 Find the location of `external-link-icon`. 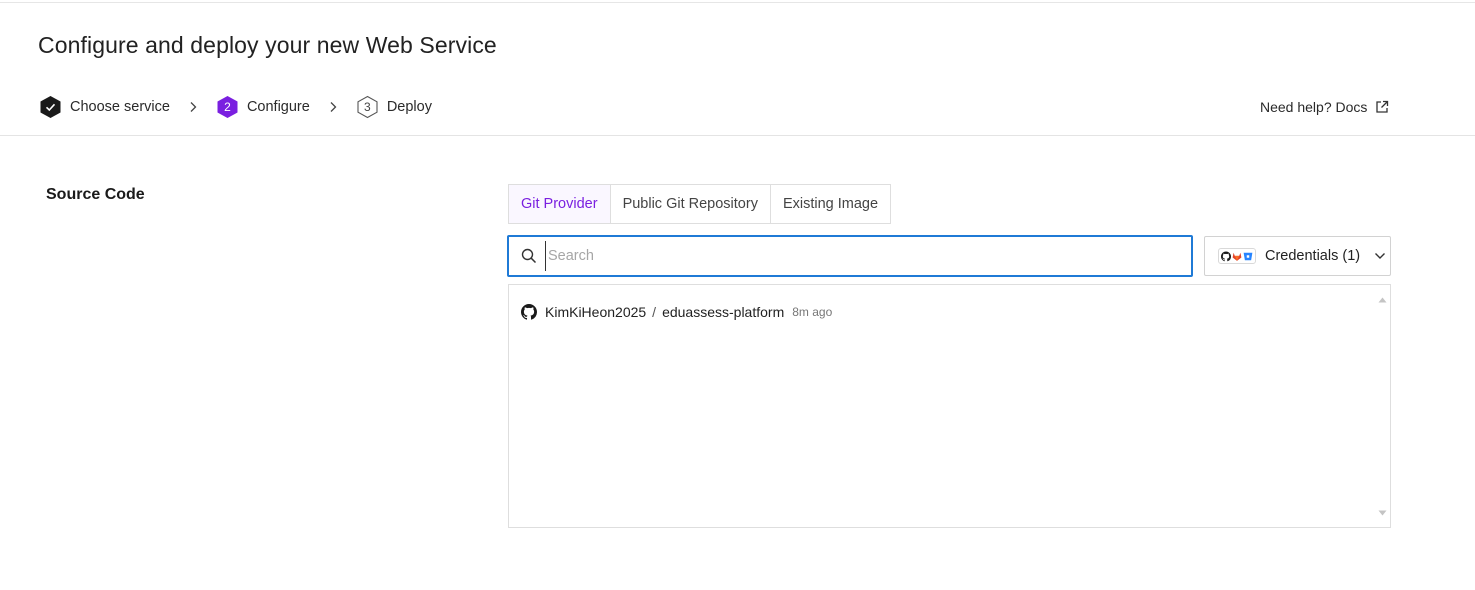

external-link-icon is located at coordinates (1382, 107).